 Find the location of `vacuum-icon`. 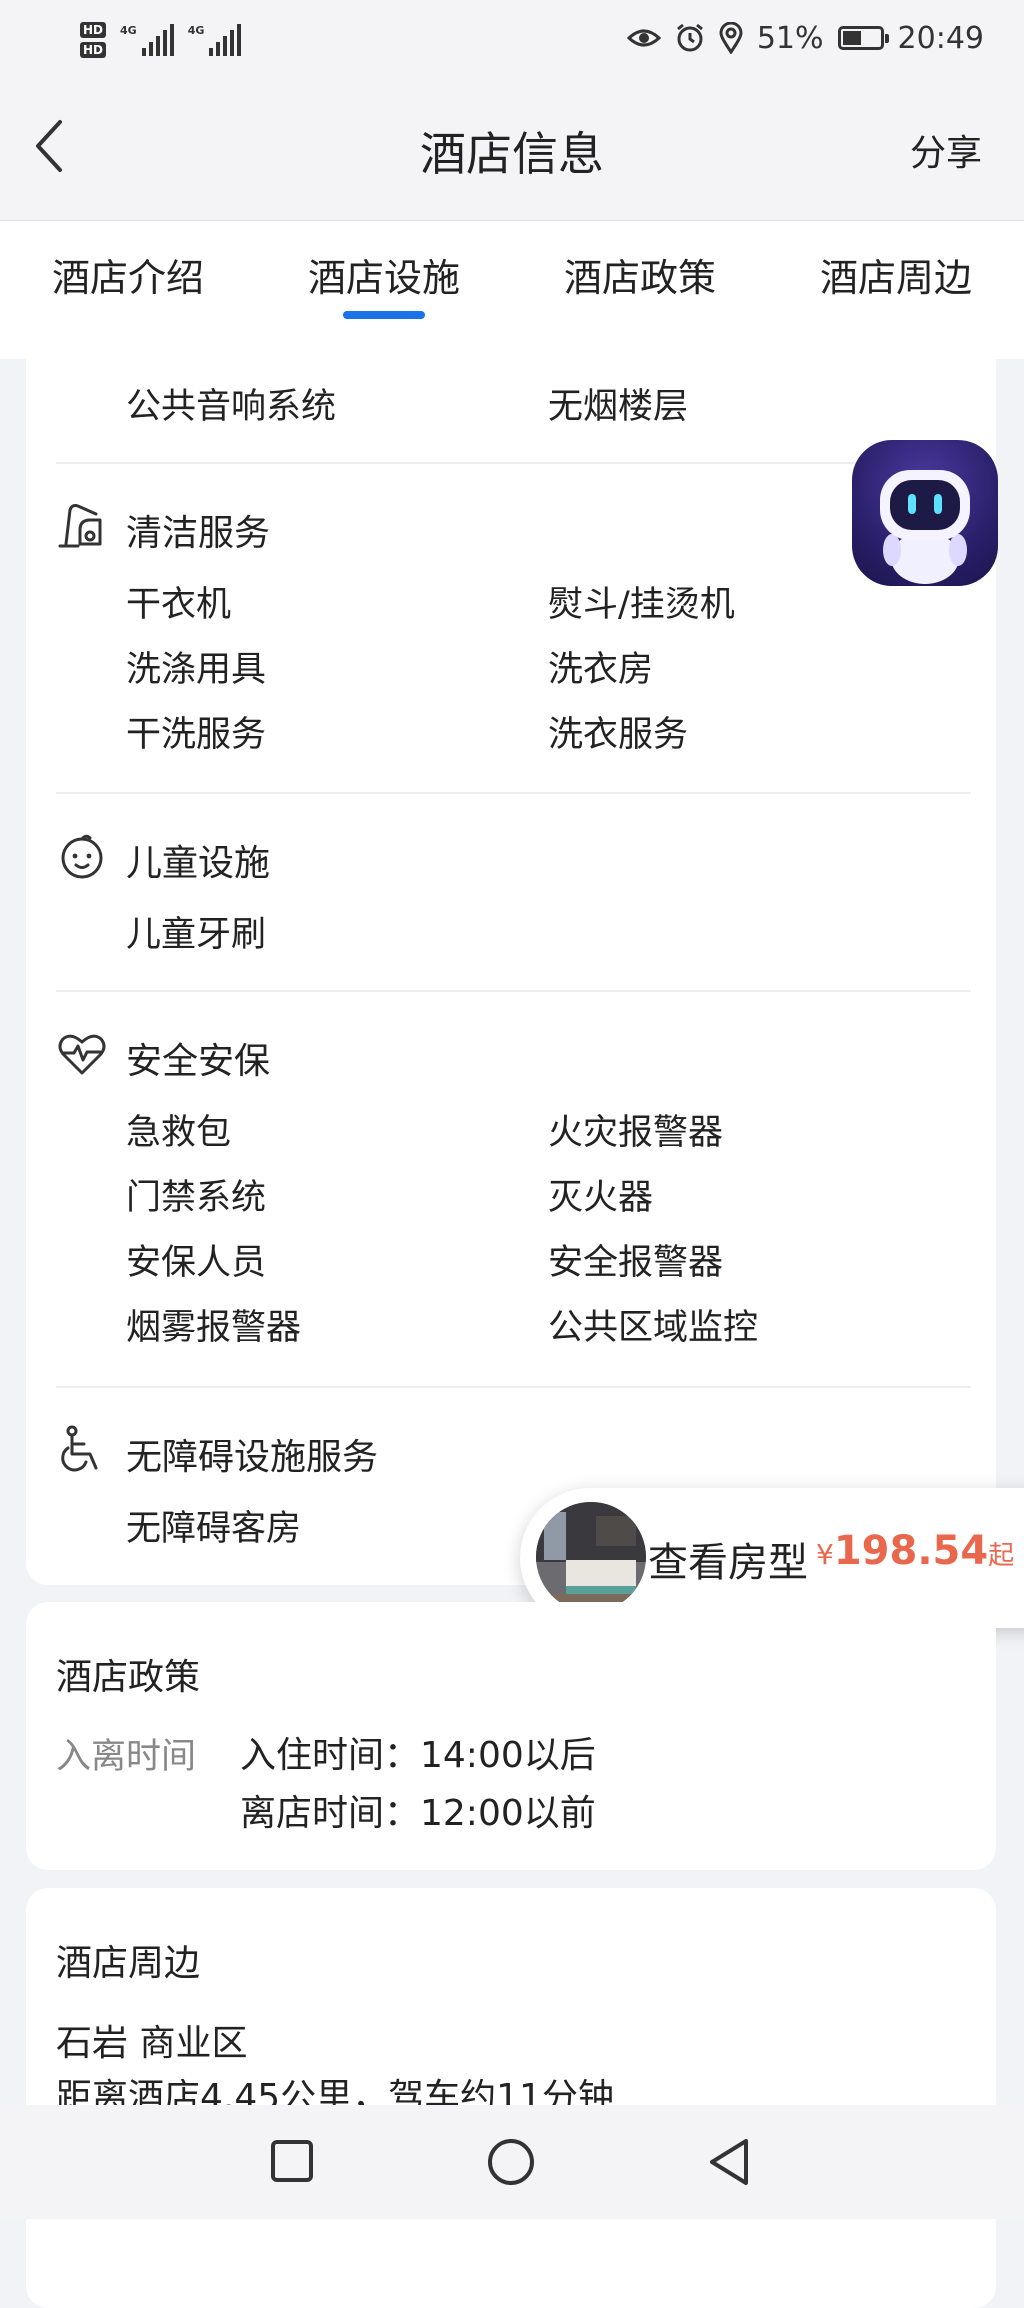

vacuum-icon is located at coordinates (80, 526).